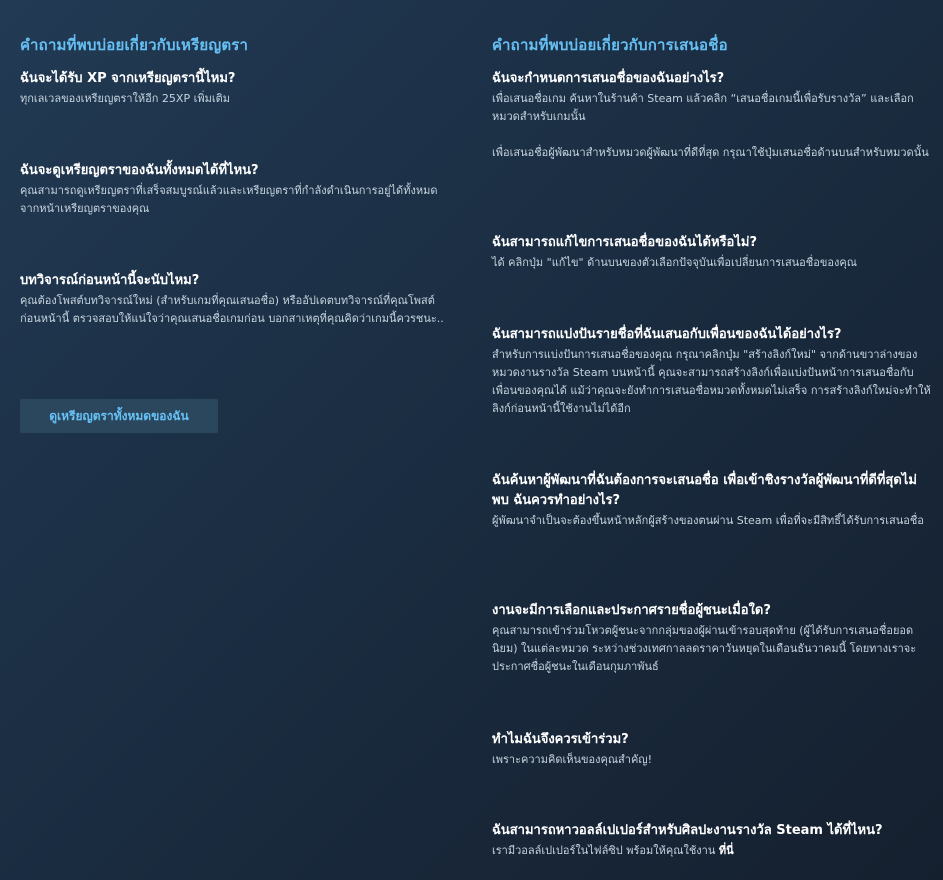 Image resolution: width=943 pixels, height=880 pixels. What do you see at coordinates (608, 78) in the screenshot?
I see `faq-question: ฉันจะกำหนดการเสนอชื่อของฉันอย่างไร?` at bounding box center [608, 78].